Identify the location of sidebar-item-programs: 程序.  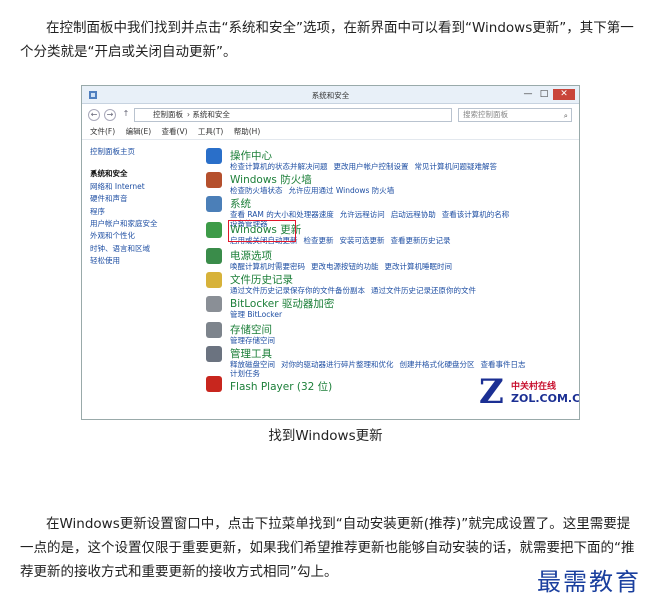
(145, 212).